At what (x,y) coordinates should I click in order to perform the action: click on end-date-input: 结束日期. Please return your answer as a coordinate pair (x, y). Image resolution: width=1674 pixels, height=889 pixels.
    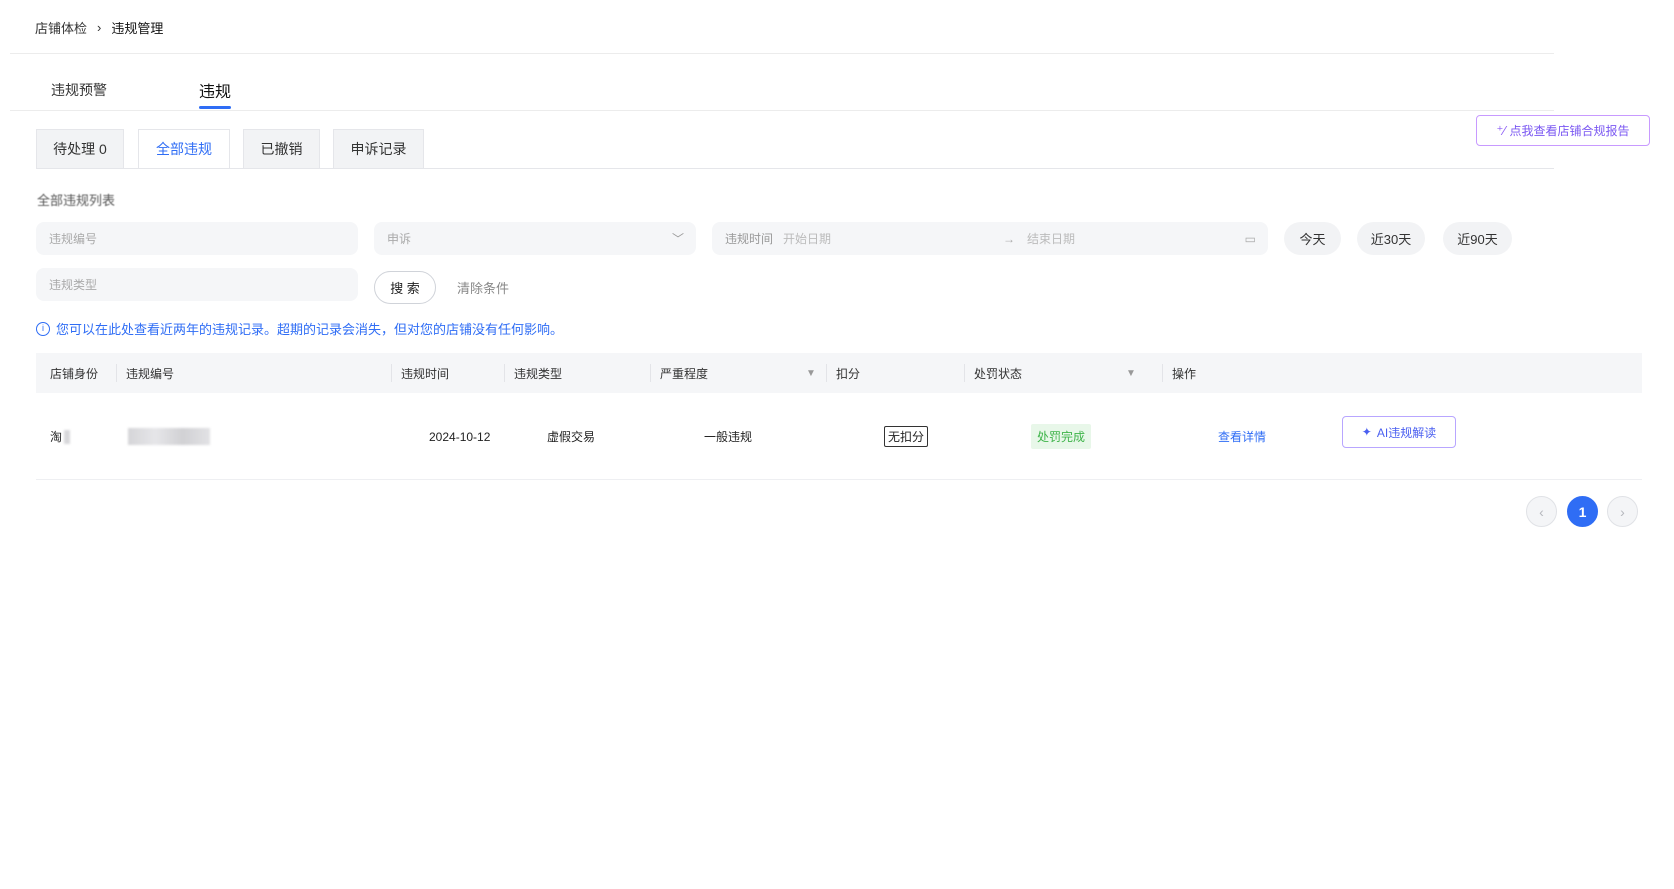
    Looking at the image, I should click on (1136, 238).